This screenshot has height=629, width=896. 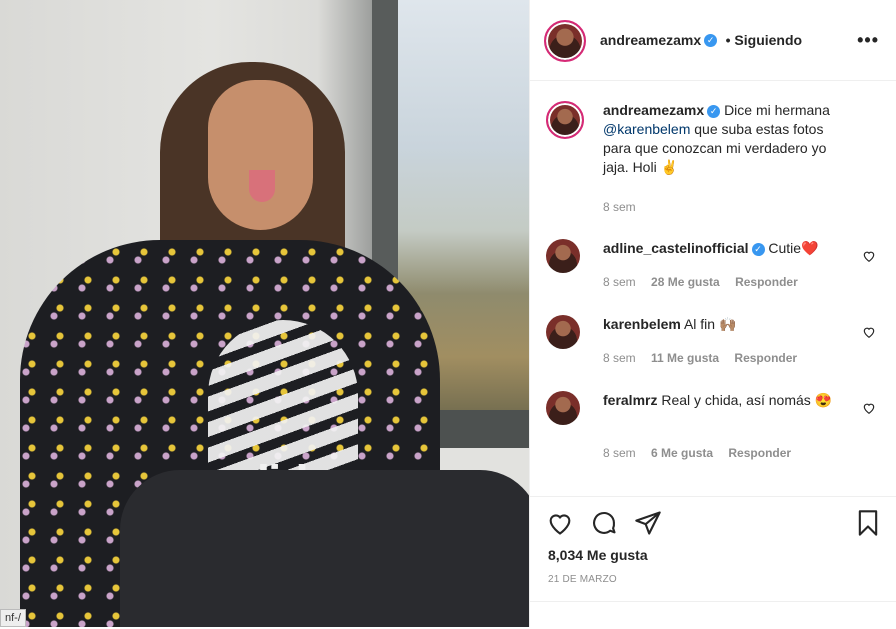 What do you see at coordinates (685, 282) in the screenshot?
I see `comment-likes: 28 Me gusta` at bounding box center [685, 282].